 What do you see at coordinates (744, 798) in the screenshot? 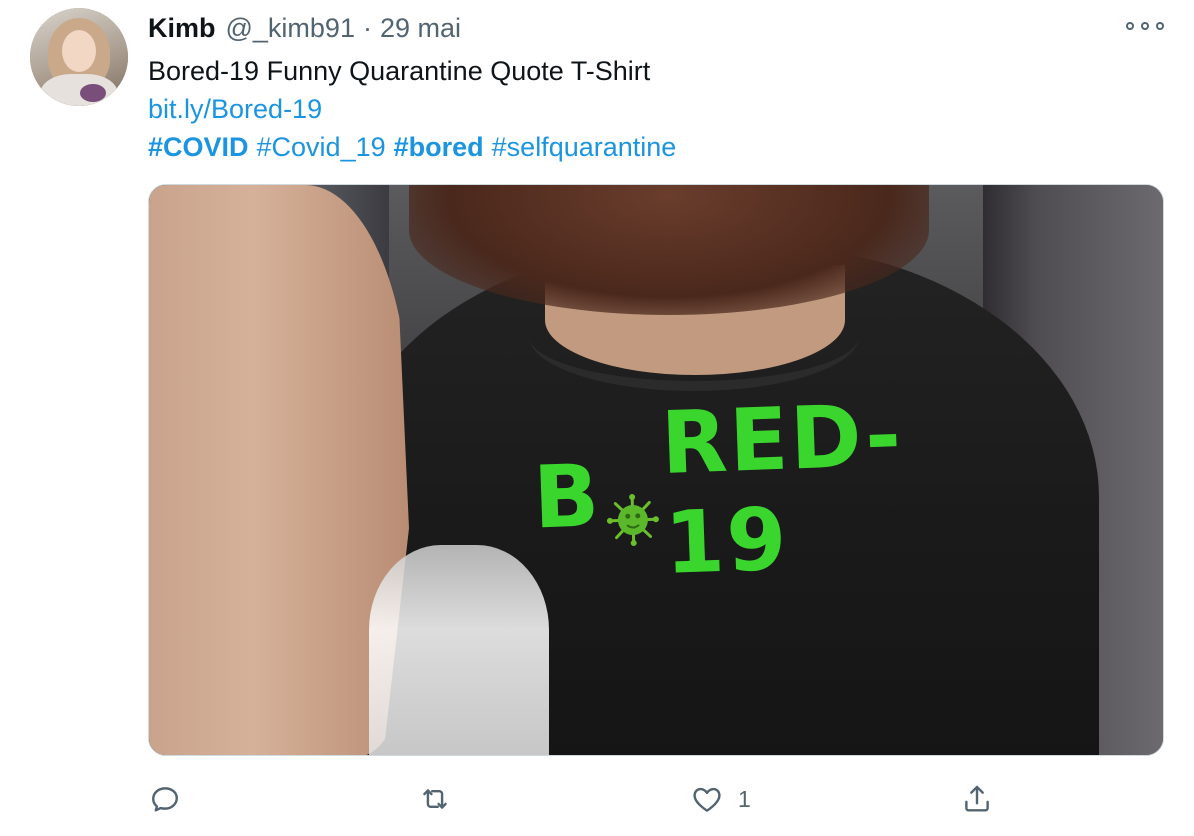
I see `like-count: 1` at bounding box center [744, 798].